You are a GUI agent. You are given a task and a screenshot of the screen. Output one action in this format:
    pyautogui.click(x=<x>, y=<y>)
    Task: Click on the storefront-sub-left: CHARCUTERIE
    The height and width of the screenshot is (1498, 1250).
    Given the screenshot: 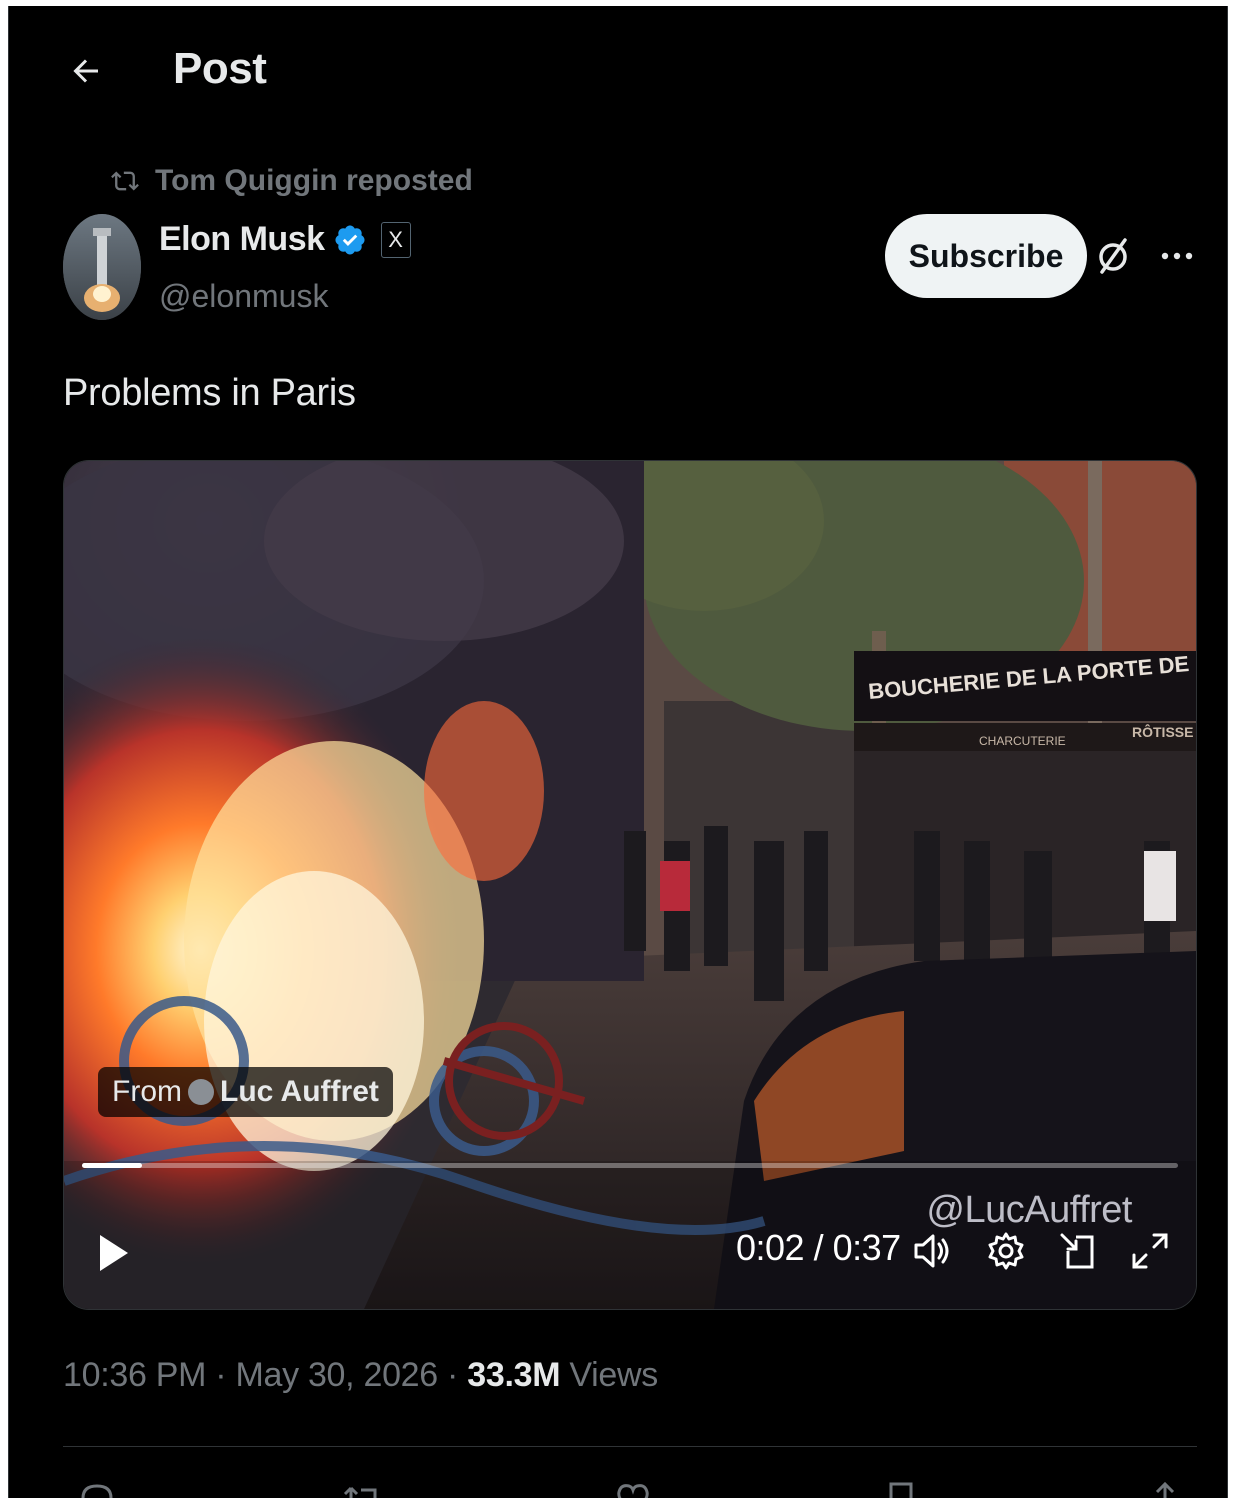 What is the action you would take?
    pyautogui.click(x=1022, y=741)
    